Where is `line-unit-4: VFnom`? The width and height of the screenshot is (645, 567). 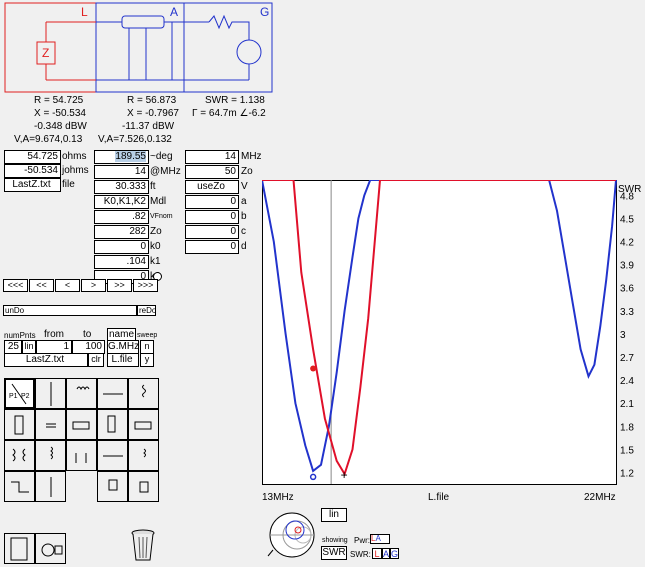 line-unit-4: VFnom is located at coordinates (161, 216).